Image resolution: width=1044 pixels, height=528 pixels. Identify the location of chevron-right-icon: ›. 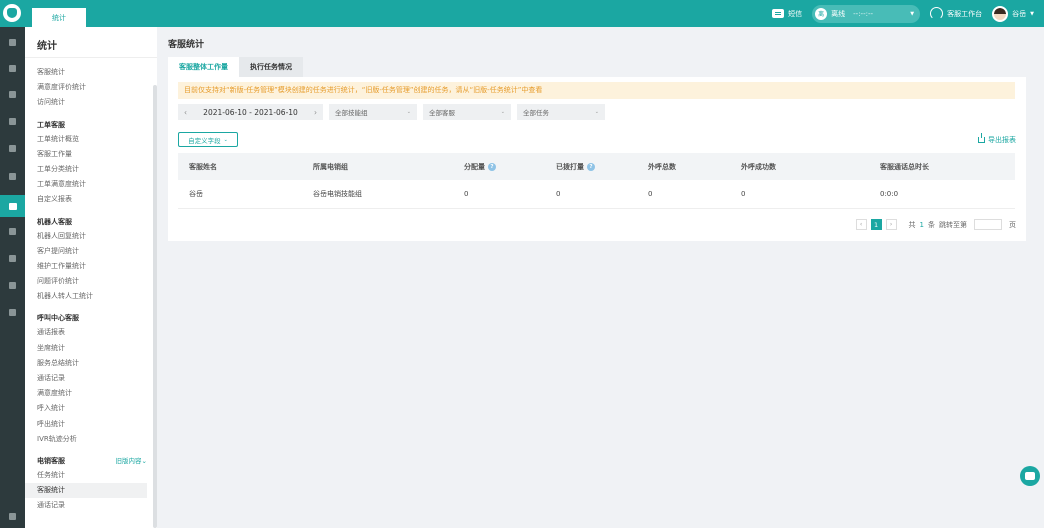
(315, 112).